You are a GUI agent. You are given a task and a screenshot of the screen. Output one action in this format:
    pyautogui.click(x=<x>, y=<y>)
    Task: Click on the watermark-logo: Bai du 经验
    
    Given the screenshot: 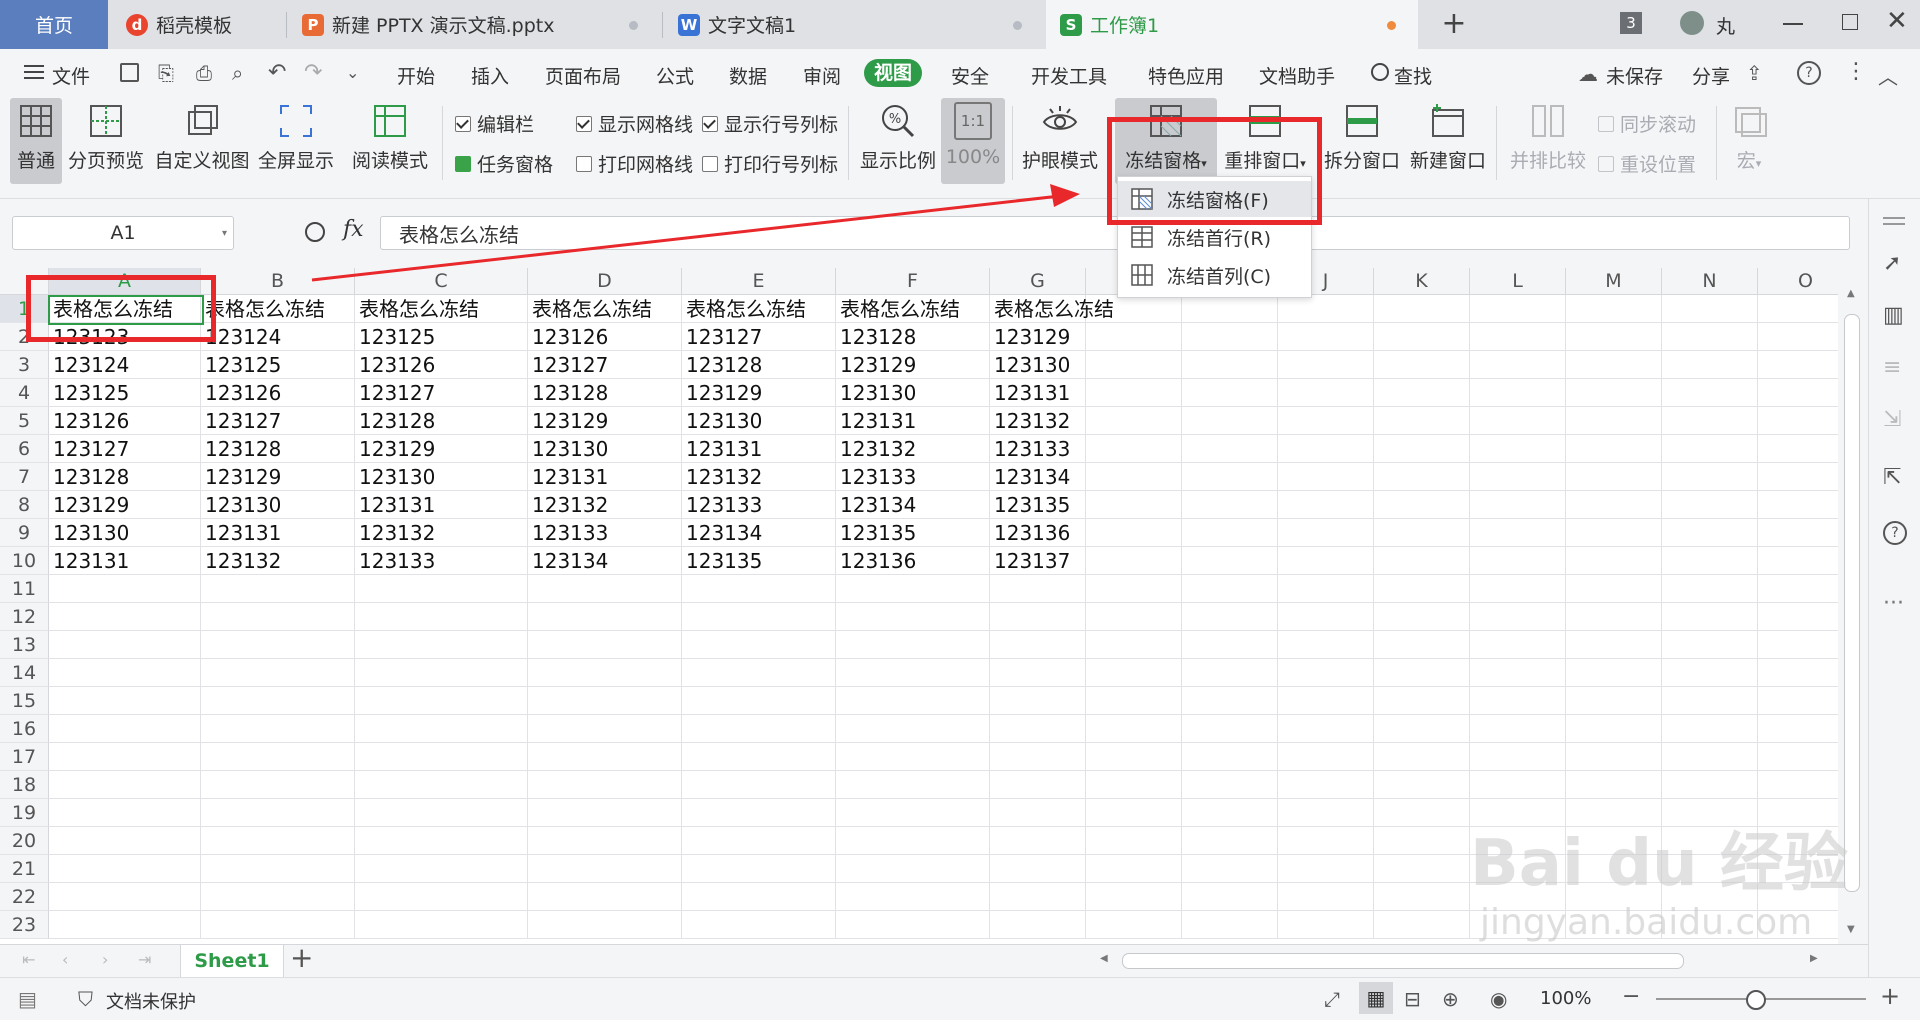 What is the action you would take?
    pyautogui.click(x=1659, y=864)
    